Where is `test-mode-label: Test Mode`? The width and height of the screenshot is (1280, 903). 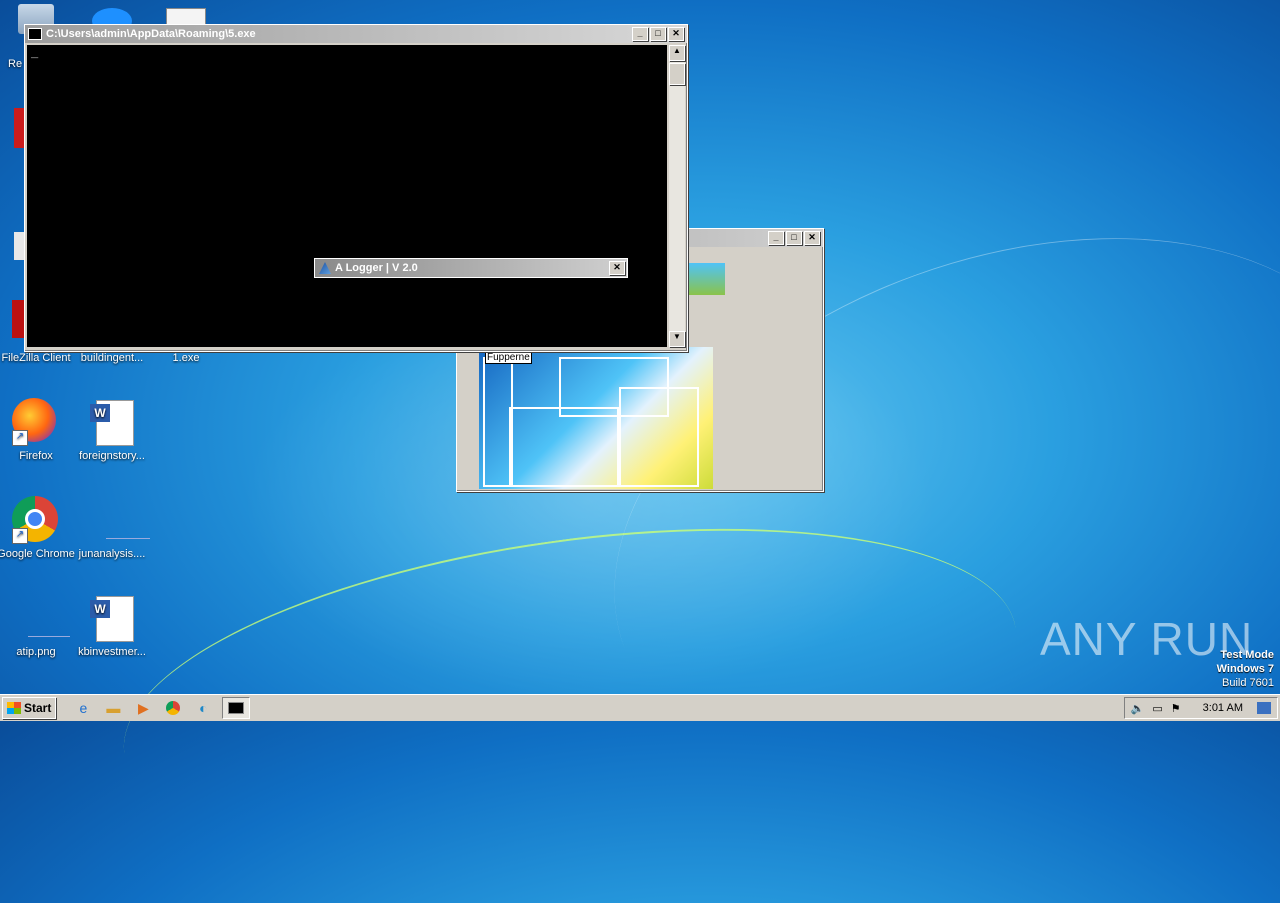
test-mode-label: Test Mode is located at coordinates (1247, 655).